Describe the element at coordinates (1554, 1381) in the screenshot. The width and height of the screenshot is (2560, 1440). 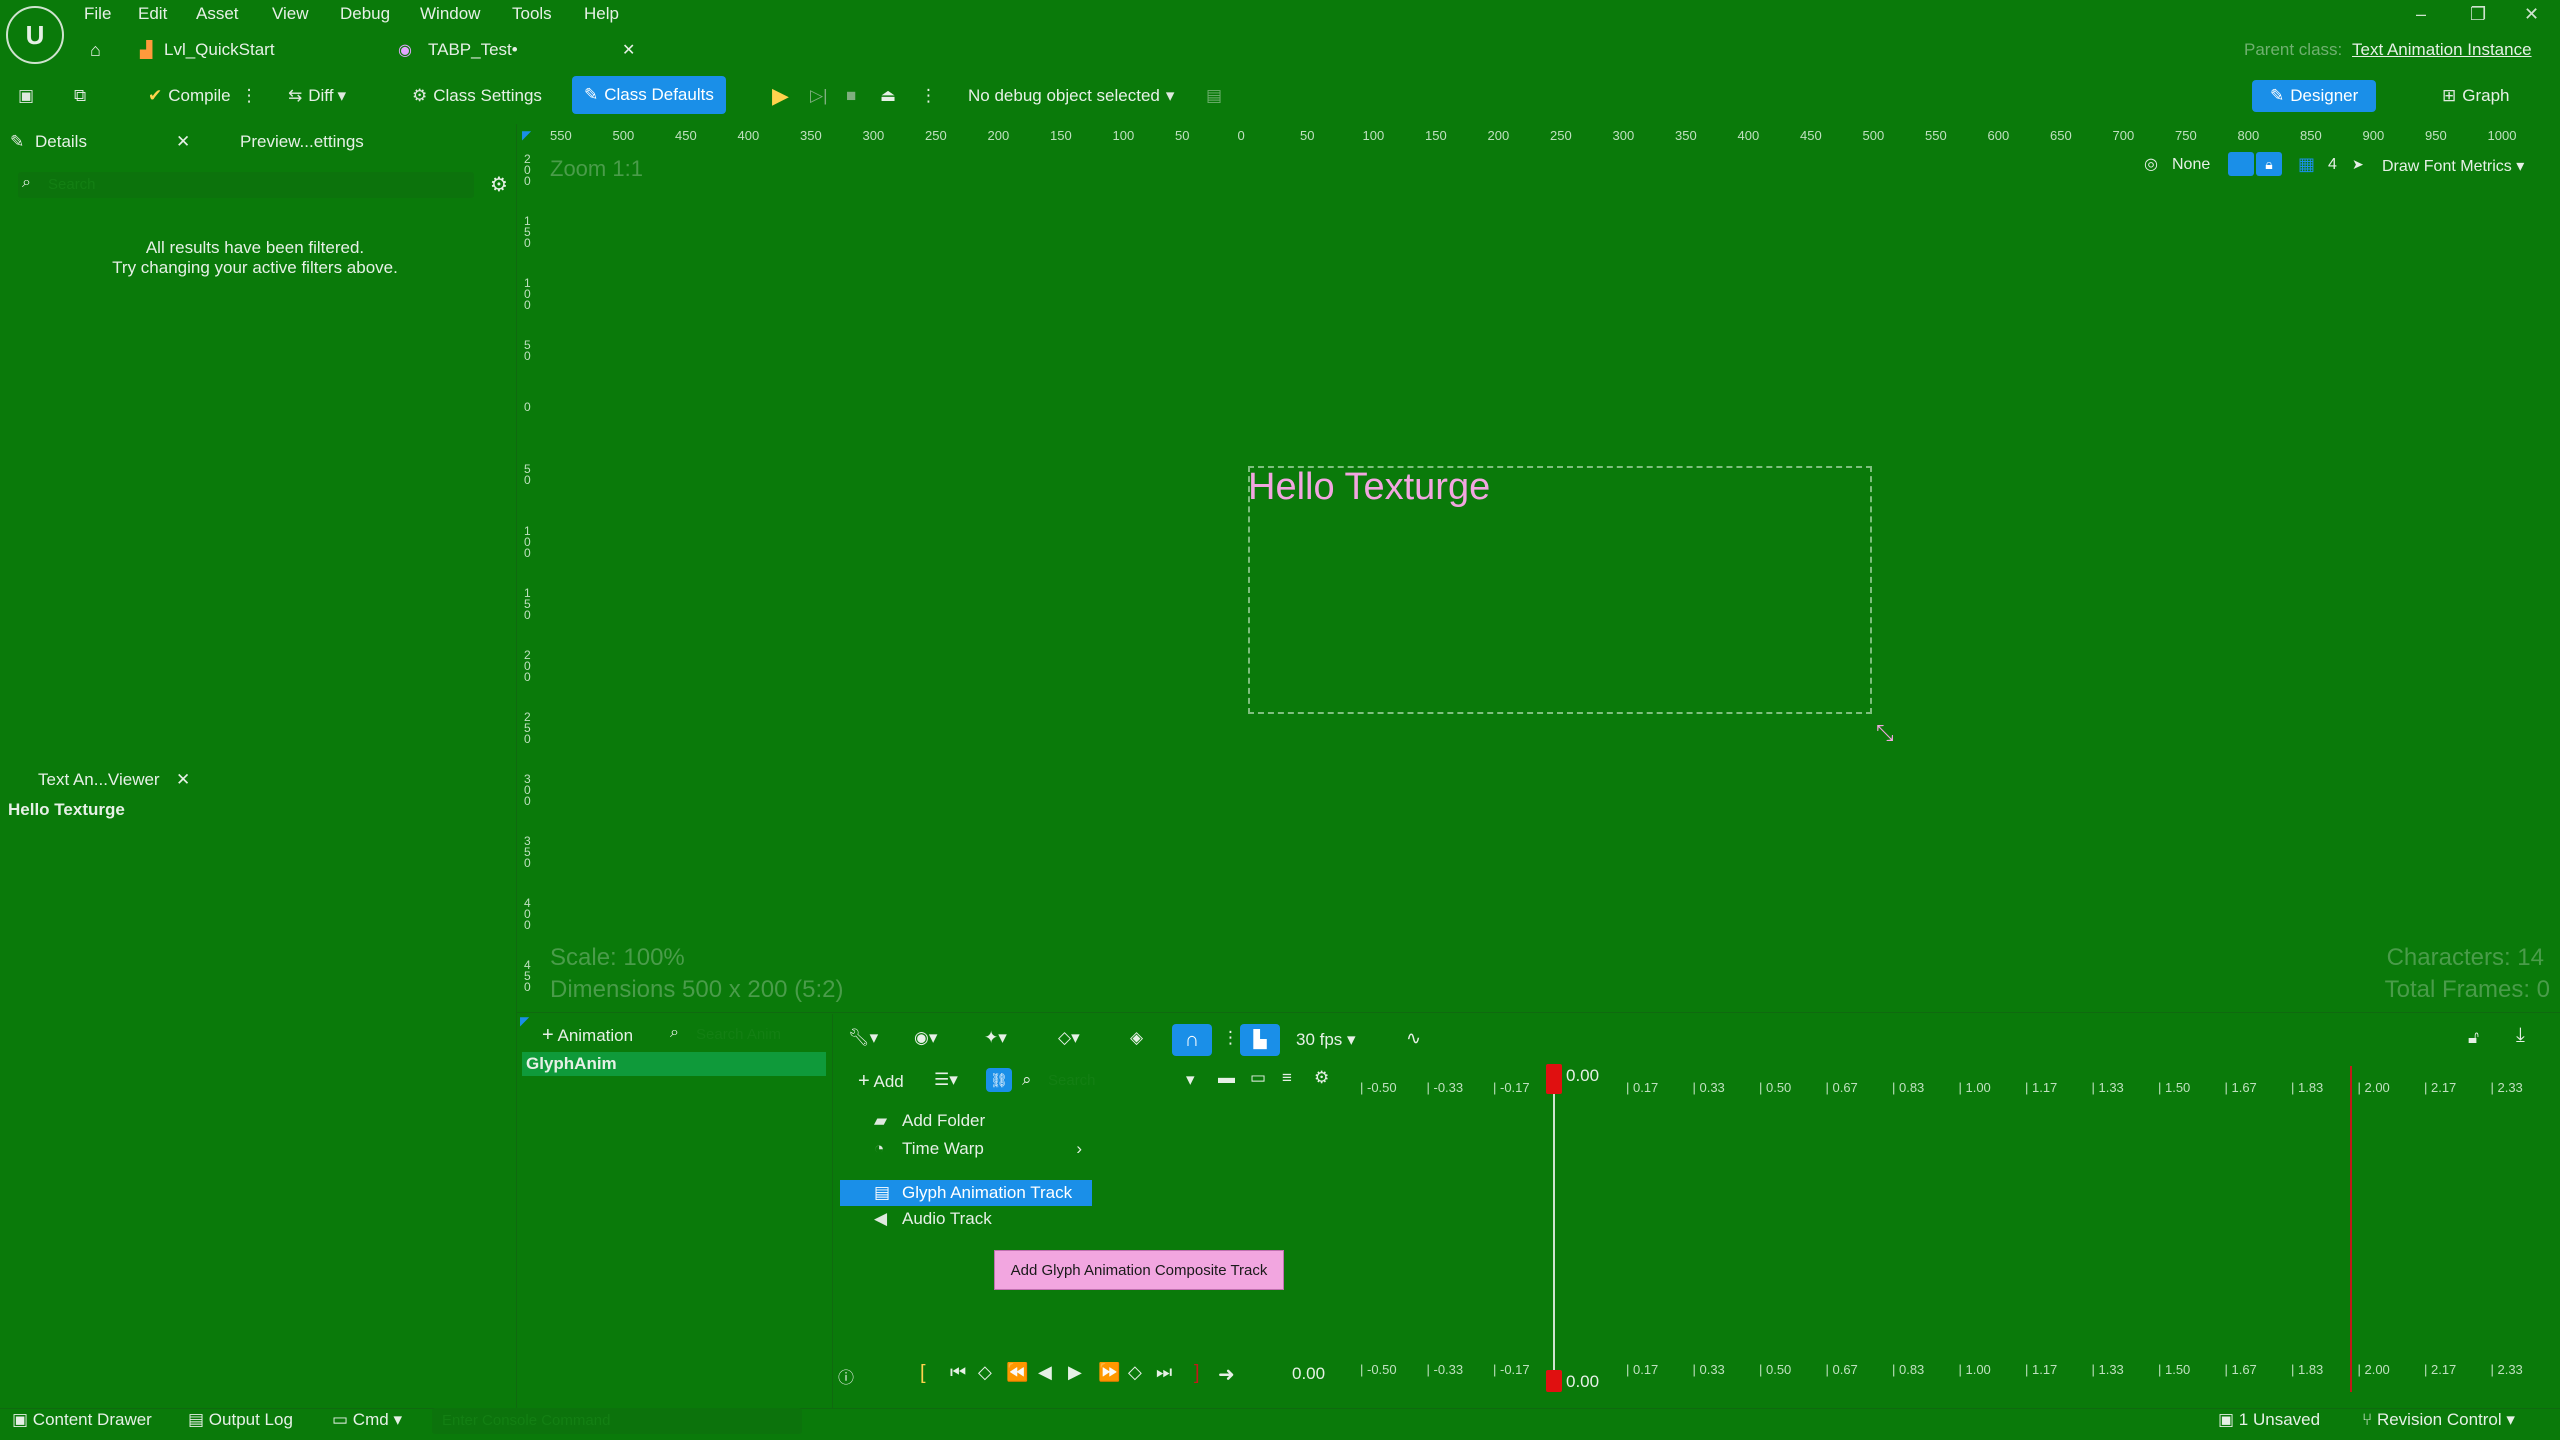
I see `playhead-bottom` at that location.